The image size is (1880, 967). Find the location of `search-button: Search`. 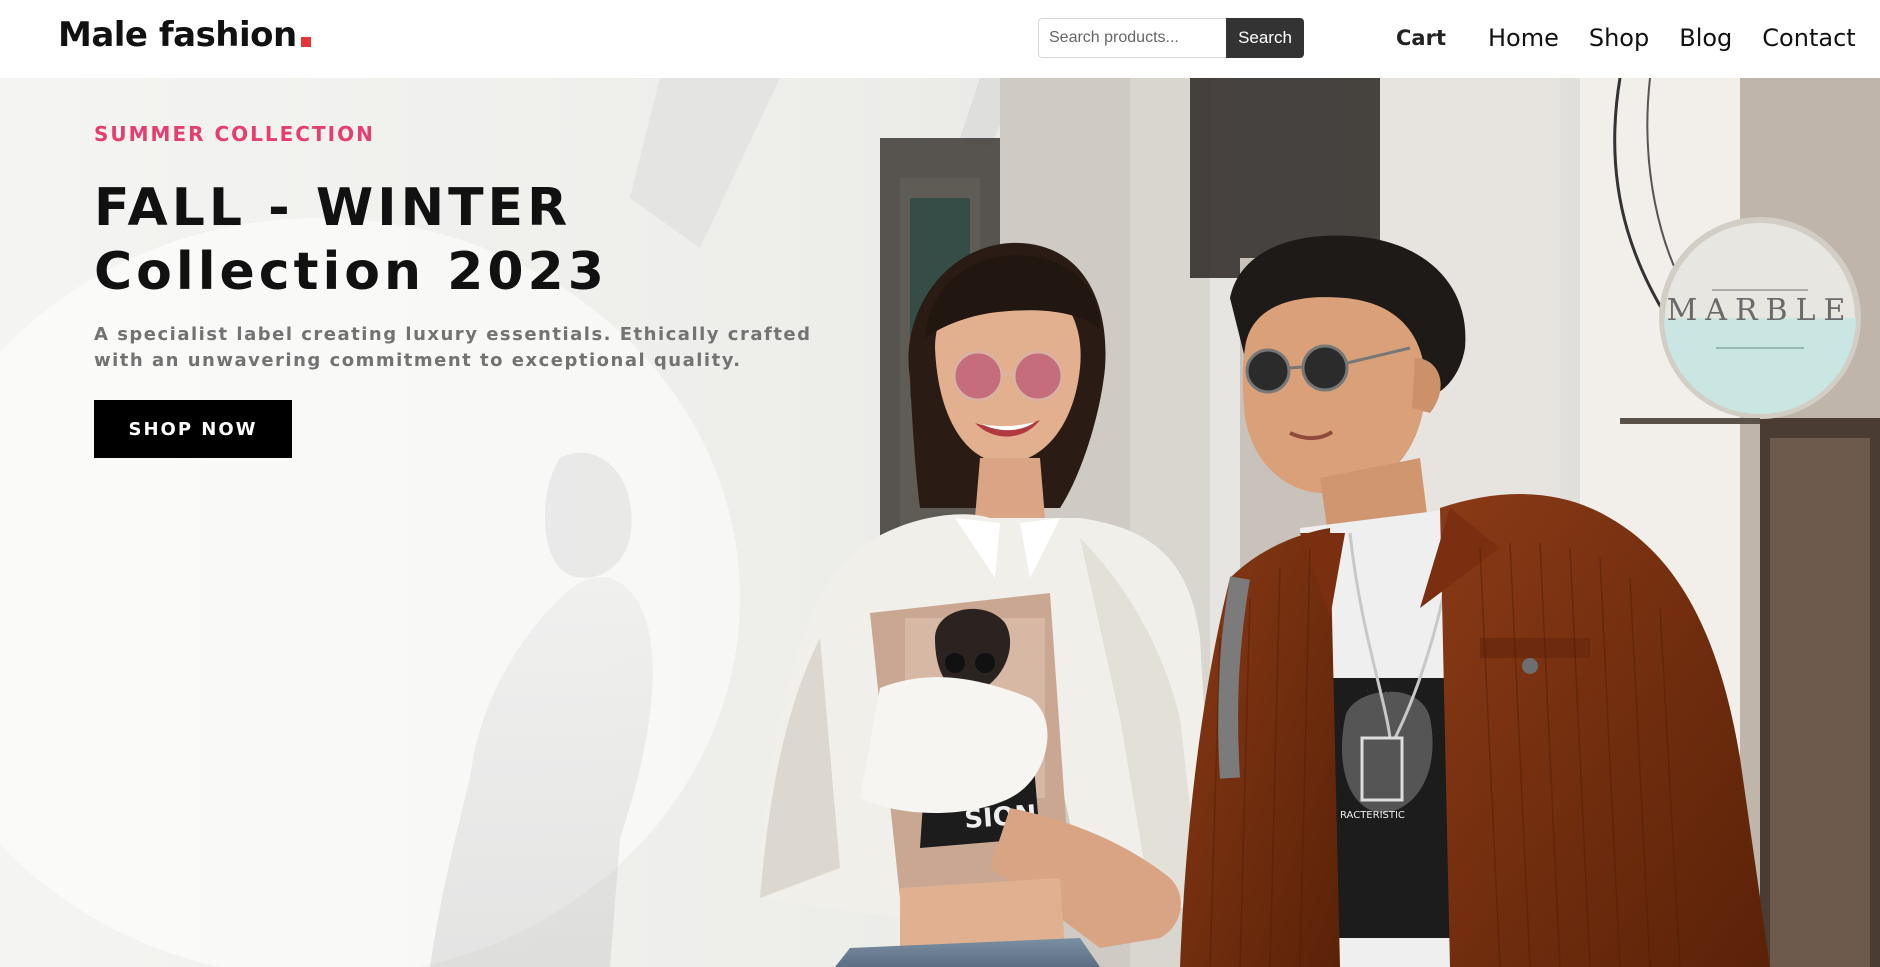

search-button: Search is located at coordinates (1265, 38).